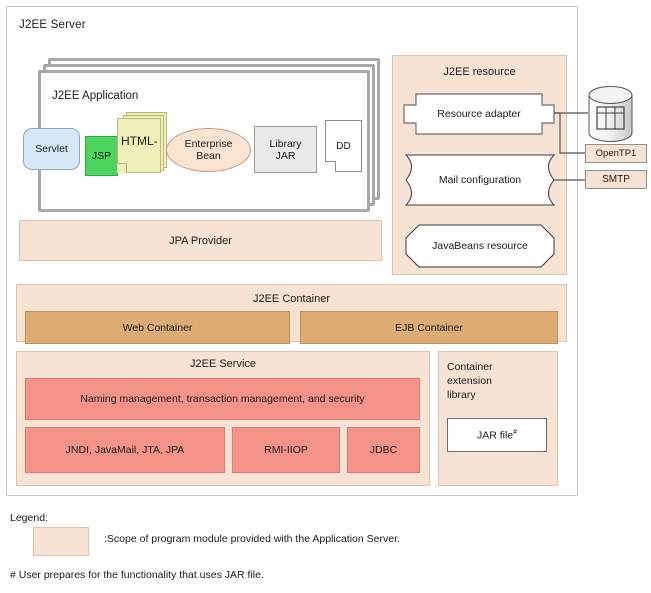  I want to click on opentp1-endpoint: OpenTP1, so click(616, 153).